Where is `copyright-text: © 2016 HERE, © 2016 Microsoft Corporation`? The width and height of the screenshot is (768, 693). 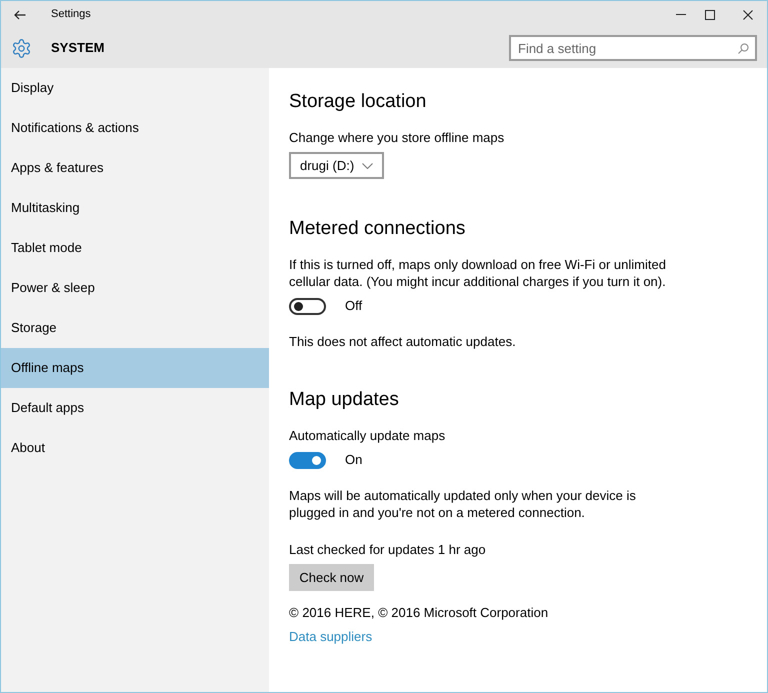 copyright-text: © 2016 HERE, © 2016 Microsoft Corporation is located at coordinates (419, 612).